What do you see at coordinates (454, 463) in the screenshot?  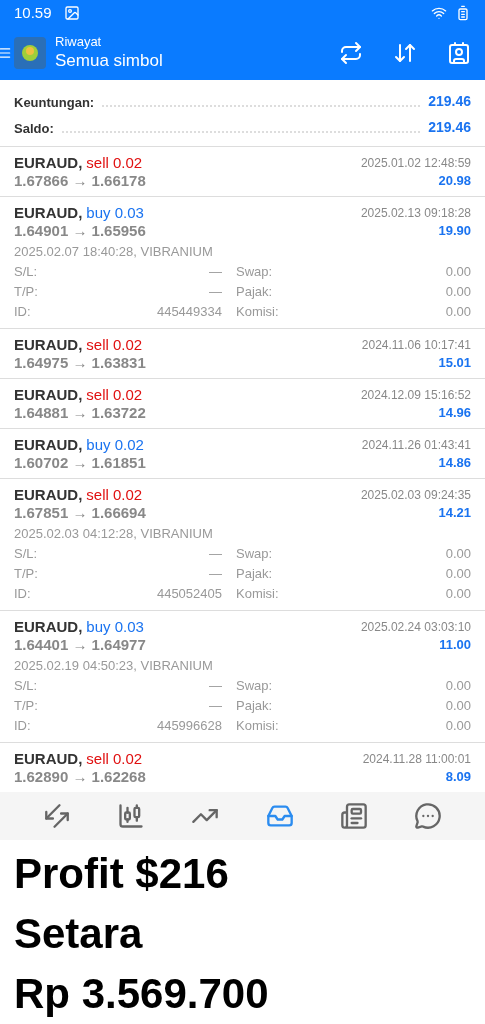 I see `profit-value: 14.86` at bounding box center [454, 463].